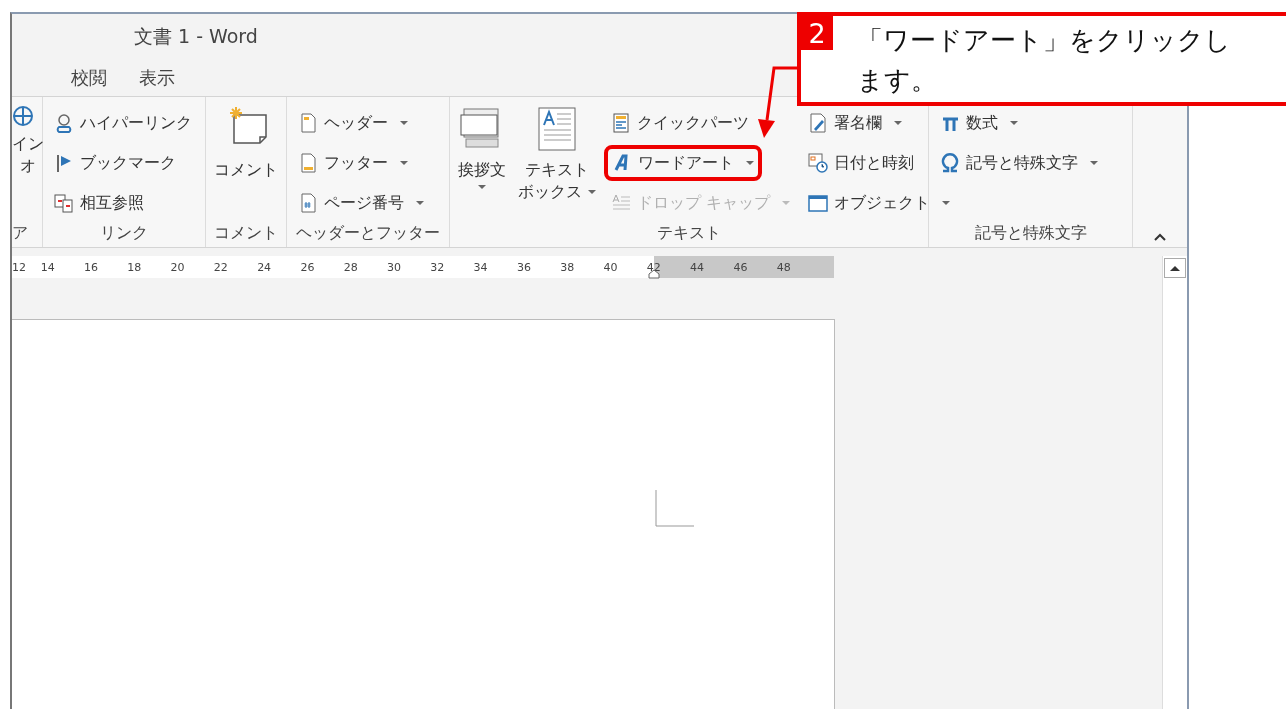  I want to click on ruler-number: 14, so click(47, 267).